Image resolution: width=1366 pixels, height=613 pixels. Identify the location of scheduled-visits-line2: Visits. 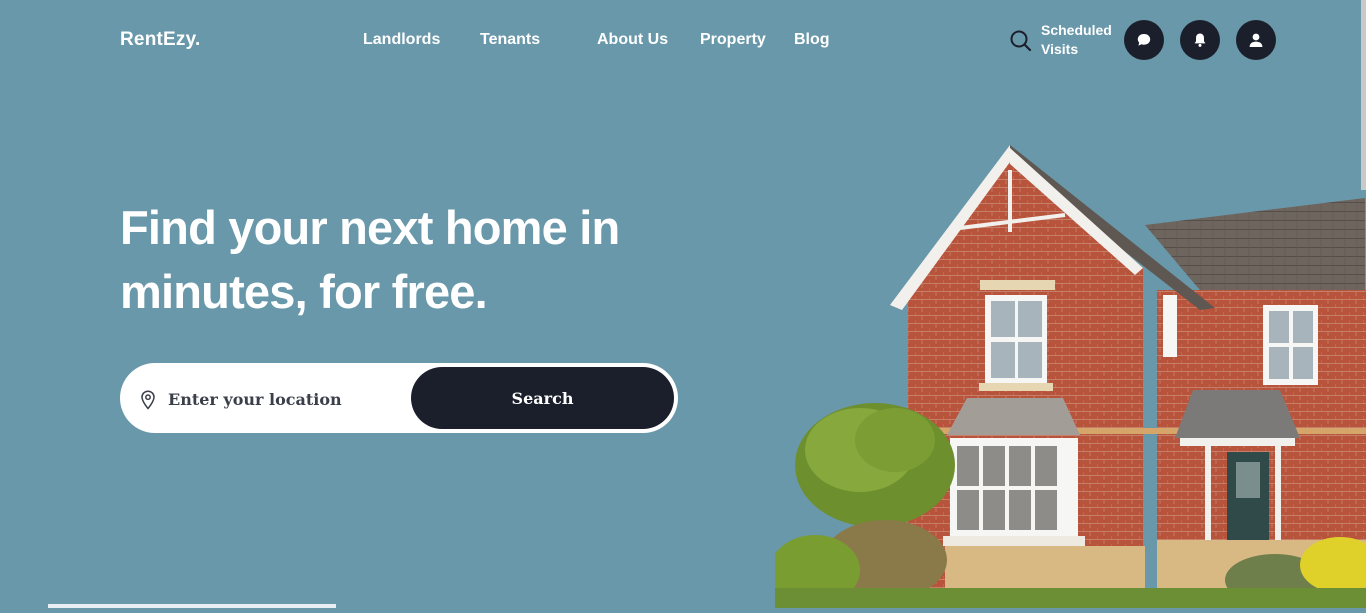
(1060, 49).